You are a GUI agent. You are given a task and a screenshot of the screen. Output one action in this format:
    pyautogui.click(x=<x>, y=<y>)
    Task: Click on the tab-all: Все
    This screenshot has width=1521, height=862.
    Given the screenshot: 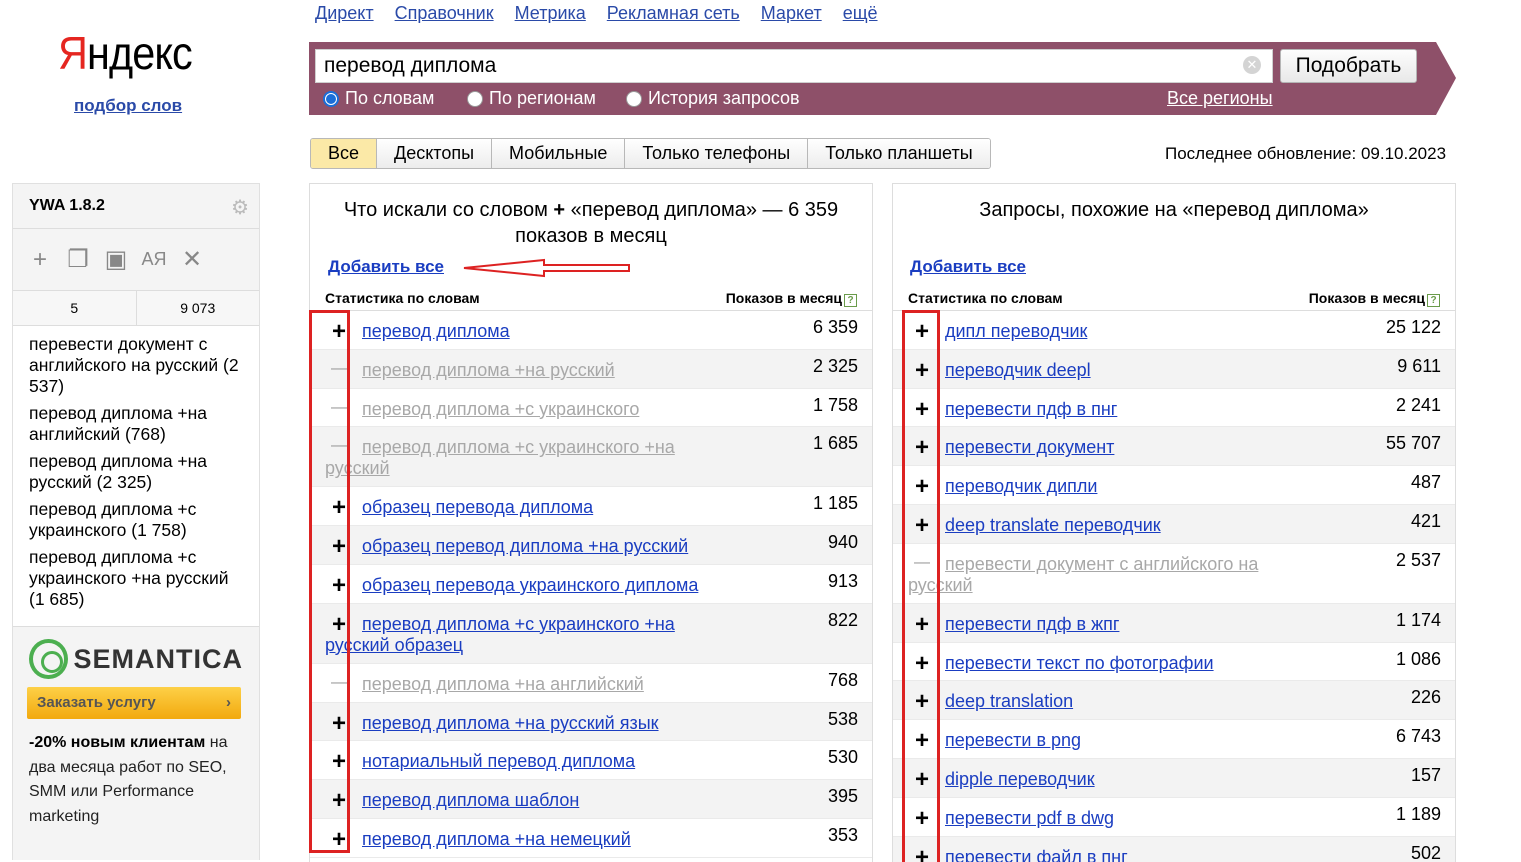 What is the action you would take?
    pyautogui.click(x=344, y=153)
    